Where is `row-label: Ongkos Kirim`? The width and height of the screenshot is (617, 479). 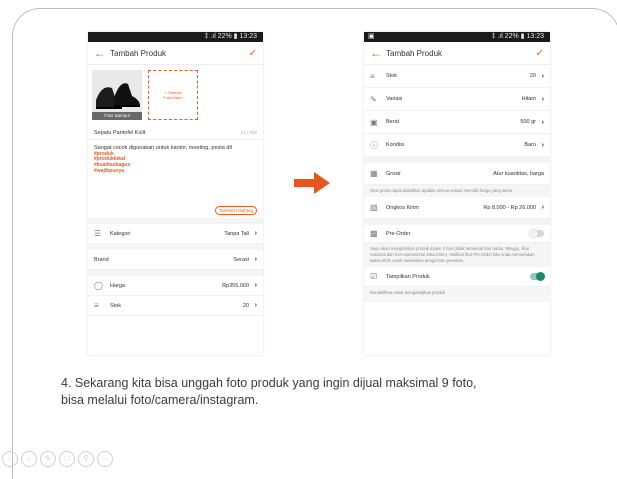
row-label: Ongkos Kirim is located at coordinates (403, 207).